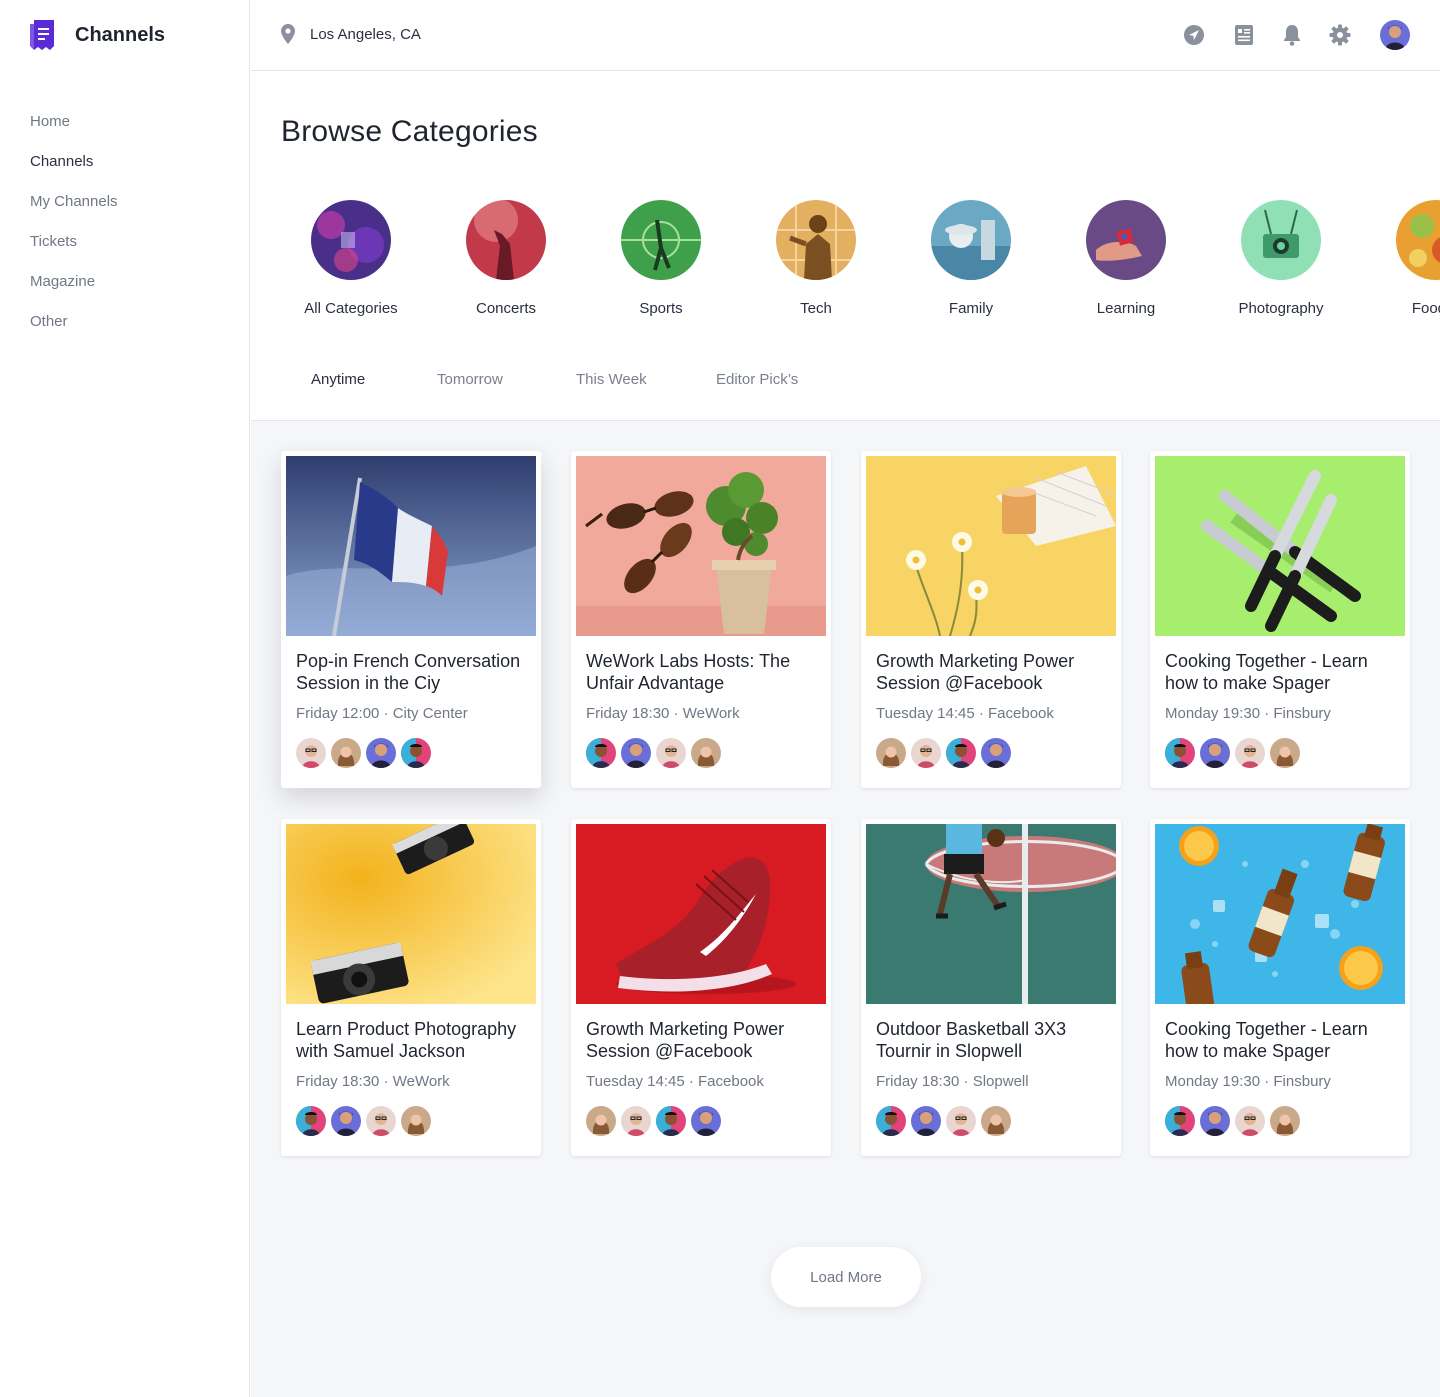  Describe the element at coordinates (860, 391) in the screenshot. I see `time-filter-tabs: Anytime Tomorrow This Week Editor Pick’s` at that location.